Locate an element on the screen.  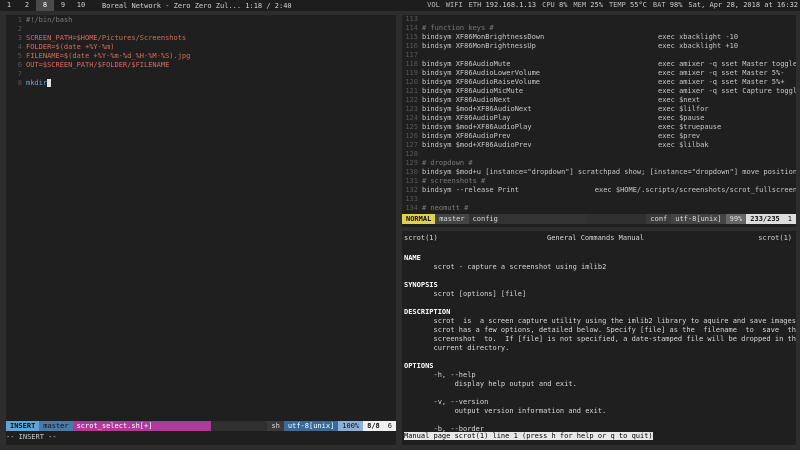
man-line: NAME is located at coordinates (412, 258).